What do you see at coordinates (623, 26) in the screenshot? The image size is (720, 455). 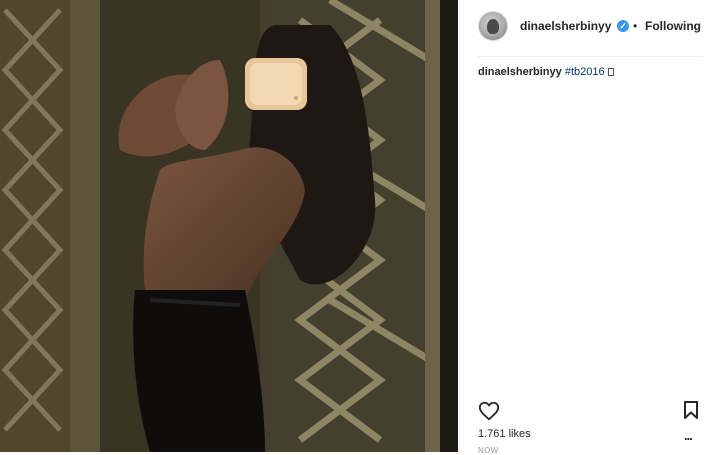 I see `verified-badge-icon: ✓` at bounding box center [623, 26].